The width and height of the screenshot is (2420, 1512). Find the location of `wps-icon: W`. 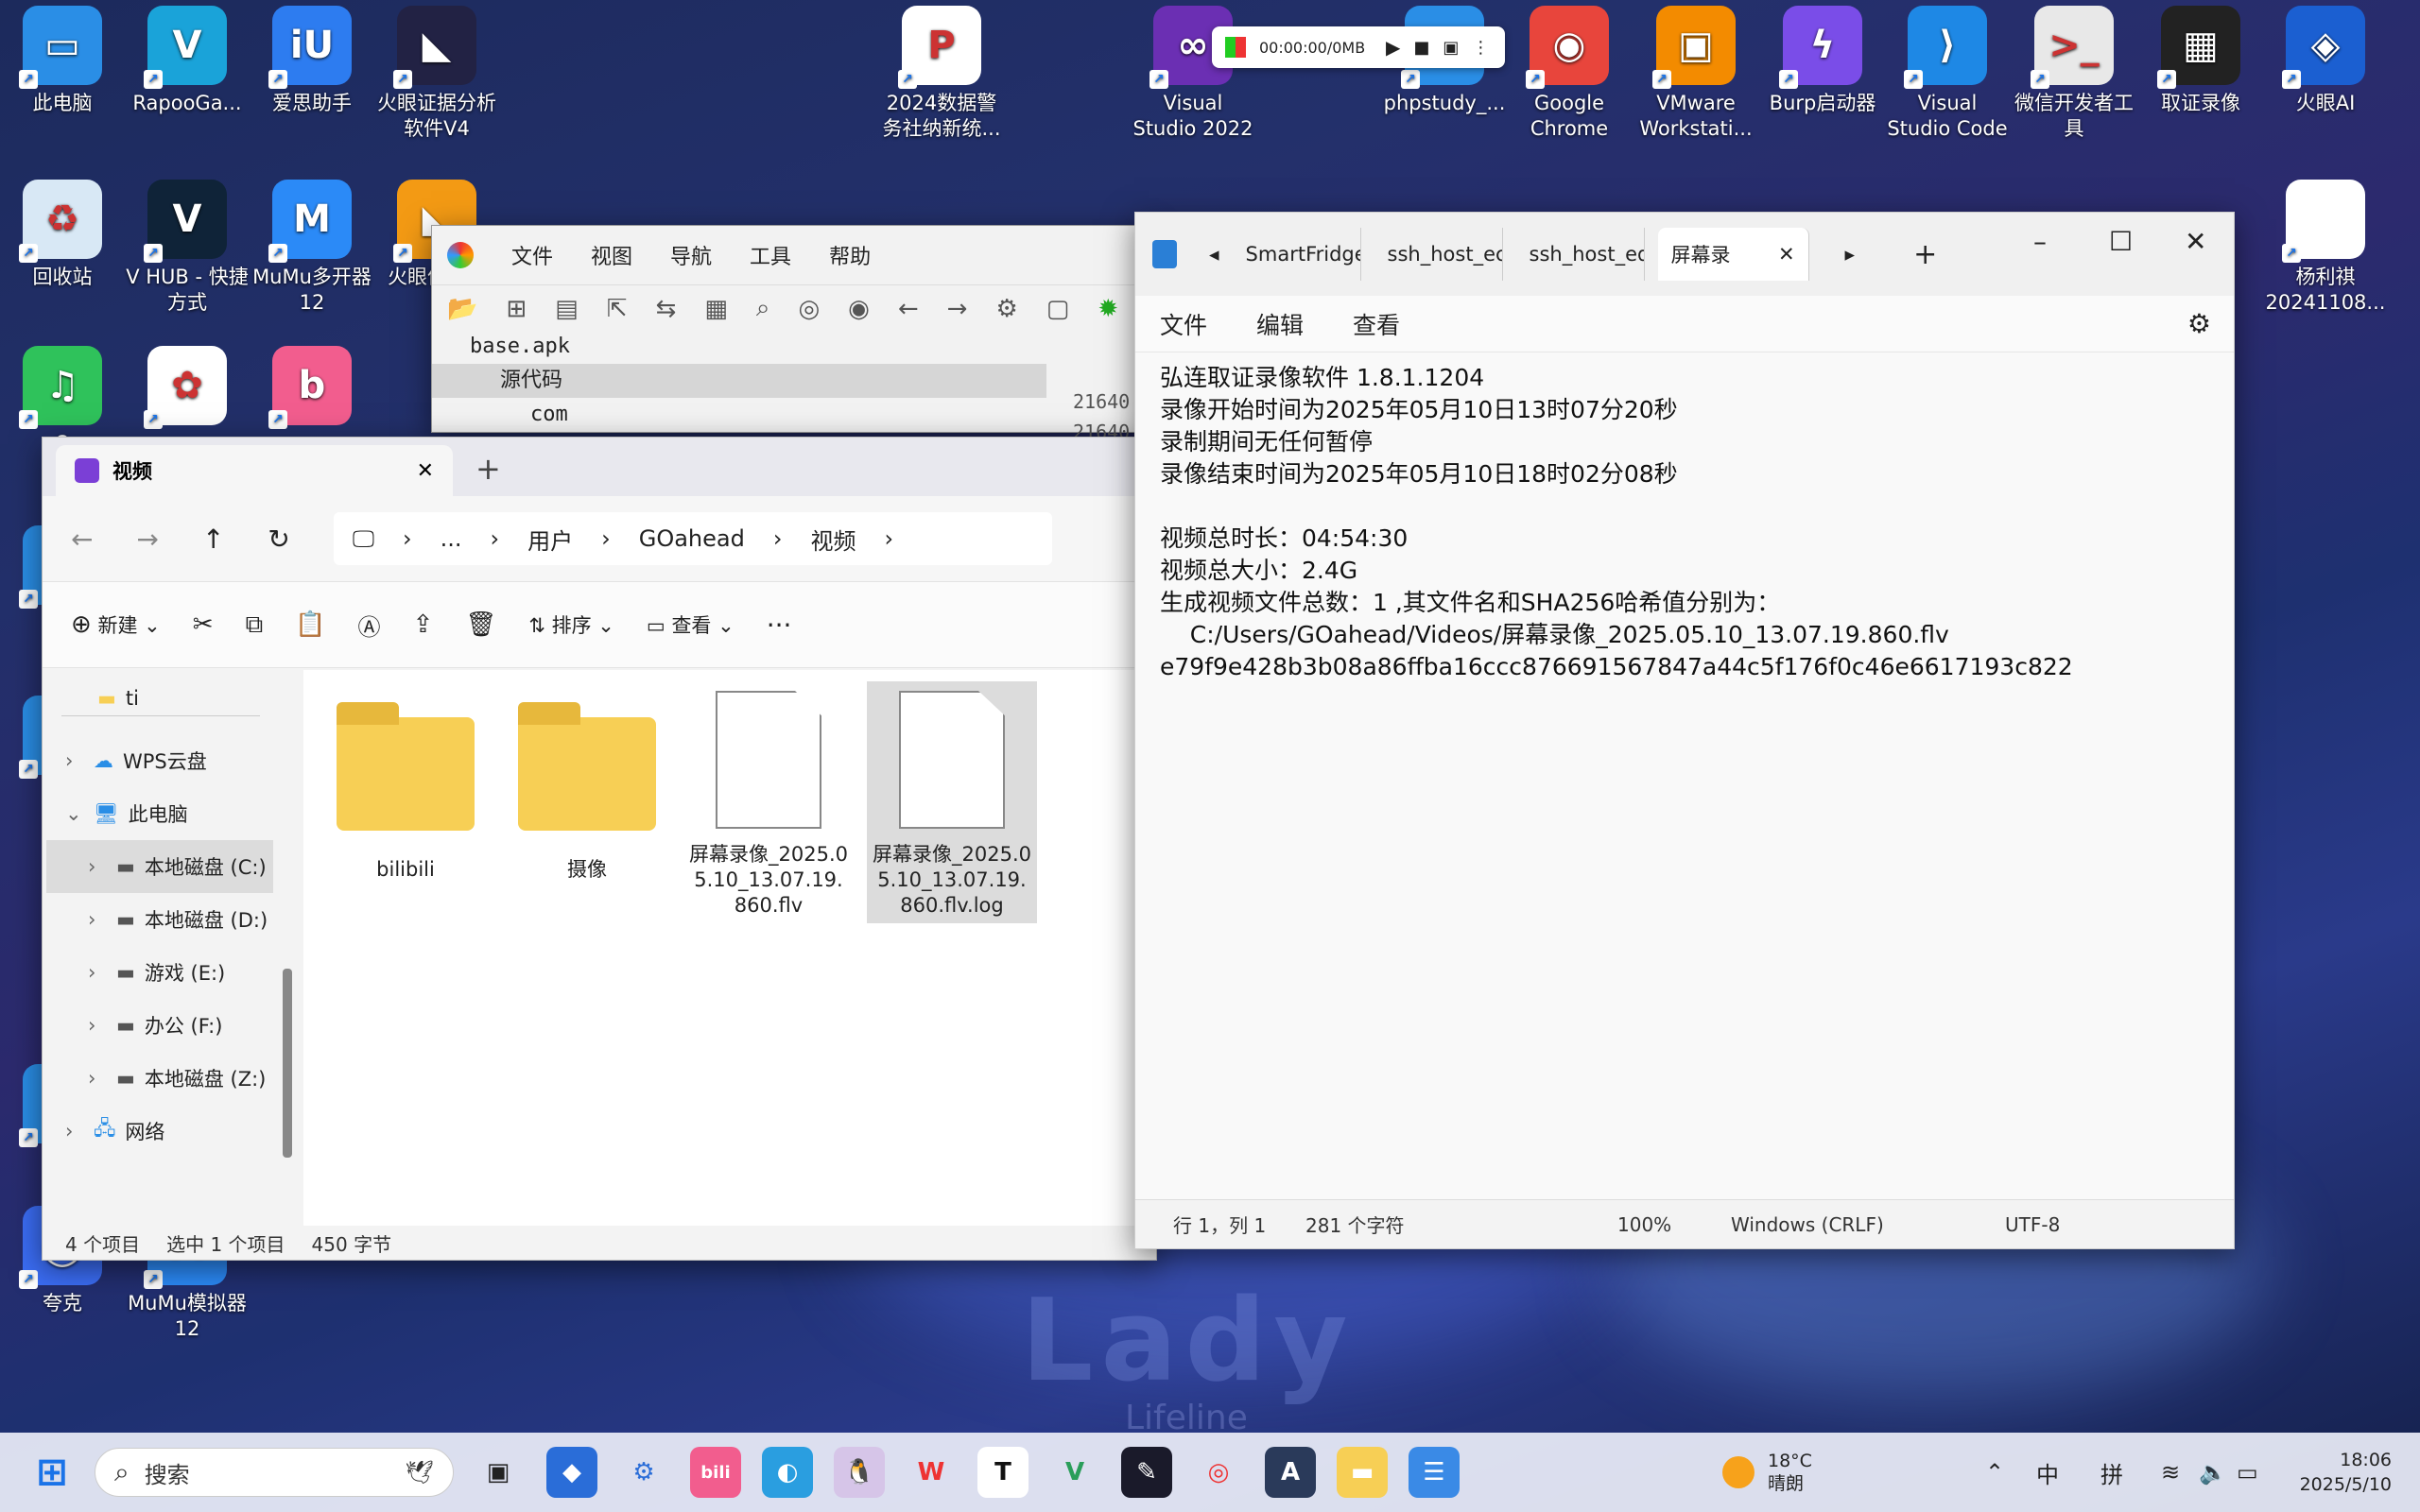

wps-icon: W is located at coordinates (931, 1472).